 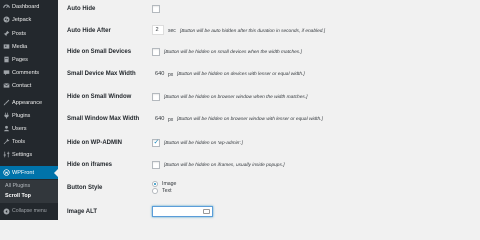 What do you see at coordinates (171, 119) in the screenshot?
I see `small-window-max-width-unit: px` at bounding box center [171, 119].